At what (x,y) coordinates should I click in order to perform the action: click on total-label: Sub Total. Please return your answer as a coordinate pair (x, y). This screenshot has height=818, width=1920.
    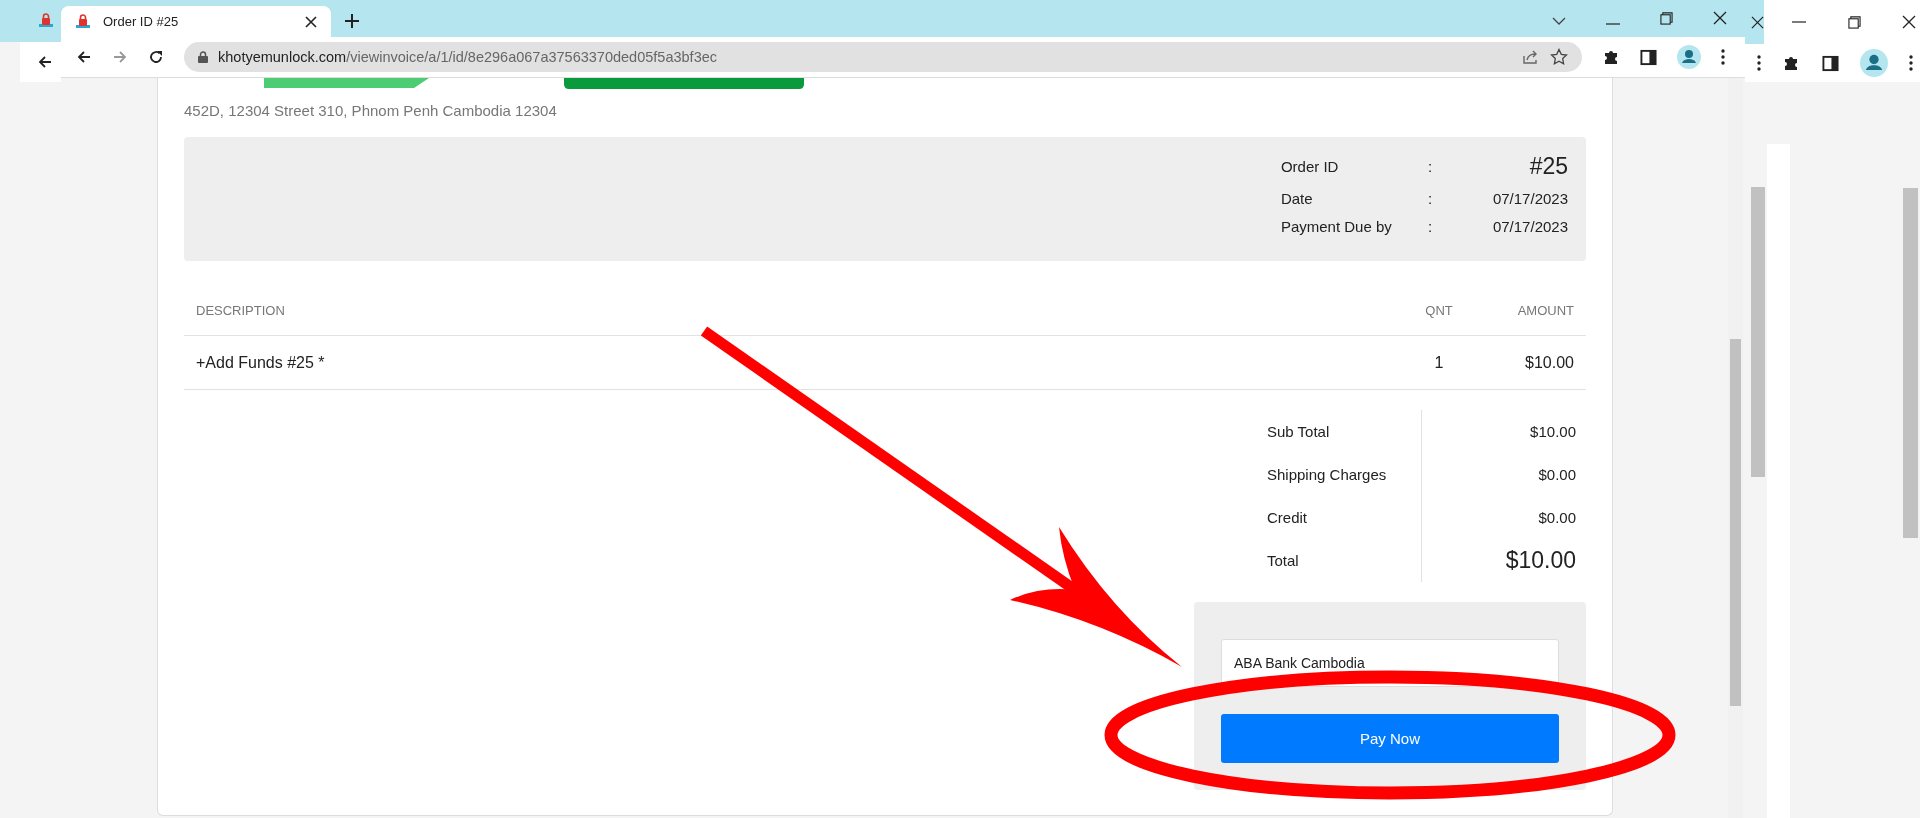
    Looking at the image, I should click on (1344, 431).